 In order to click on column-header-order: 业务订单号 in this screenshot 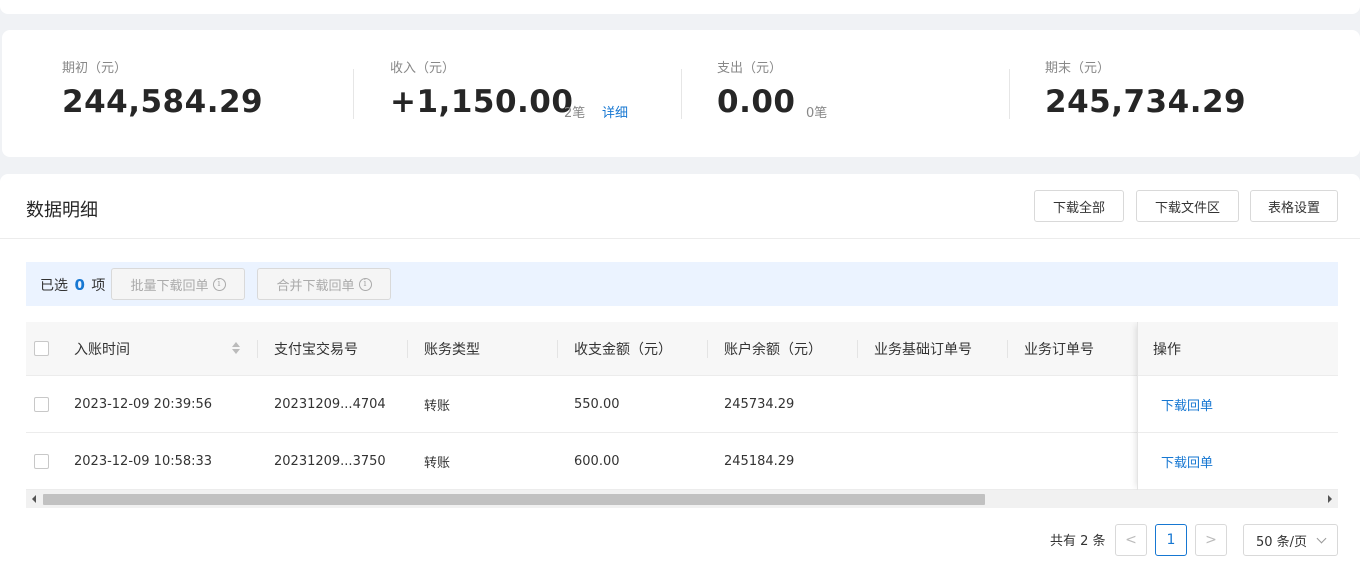, I will do `click(1059, 349)`.